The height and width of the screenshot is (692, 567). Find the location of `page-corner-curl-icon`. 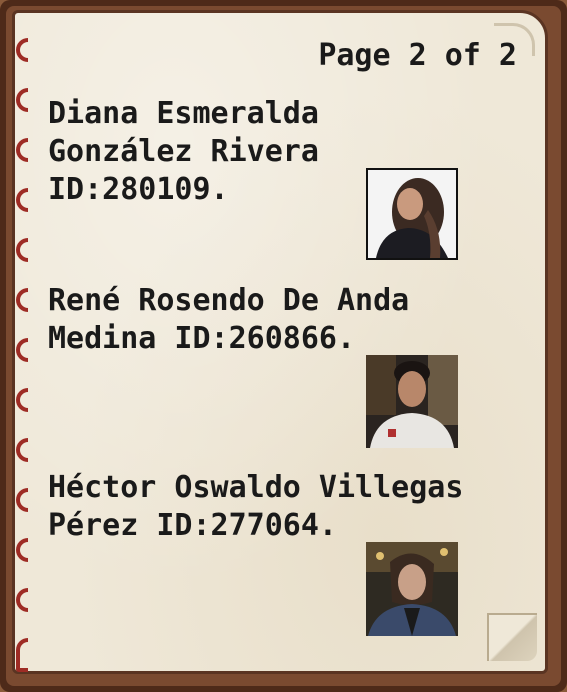

page-corner-curl-icon is located at coordinates (512, 637).